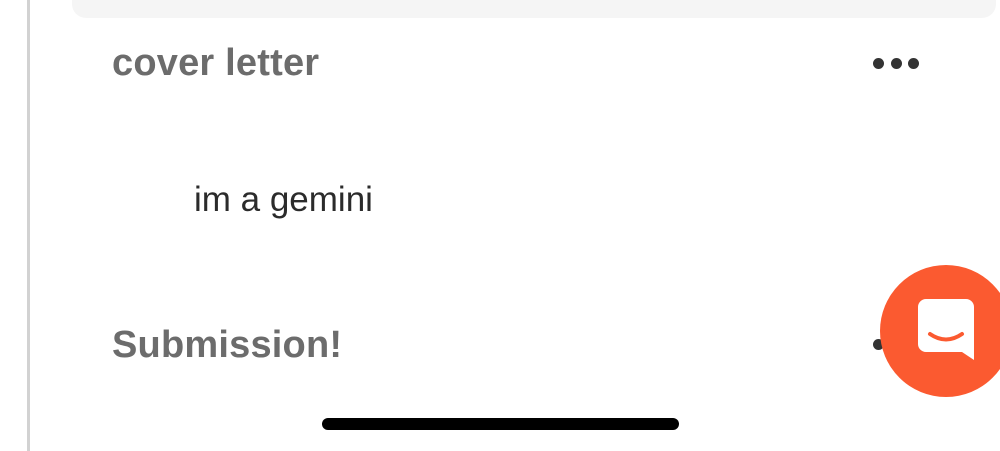  Describe the element at coordinates (227, 345) in the screenshot. I see `section-title-submission: Submission!` at that location.